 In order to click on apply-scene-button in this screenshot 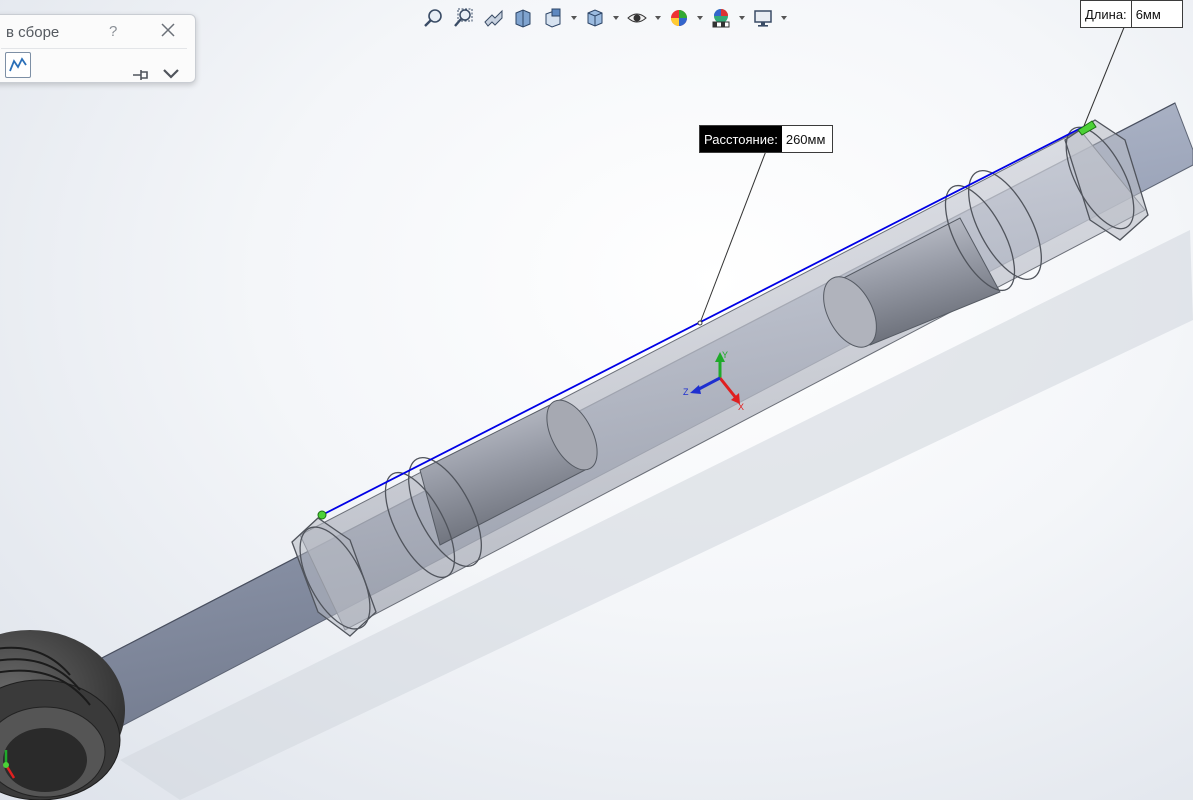, I will do `click(721, 18)`.